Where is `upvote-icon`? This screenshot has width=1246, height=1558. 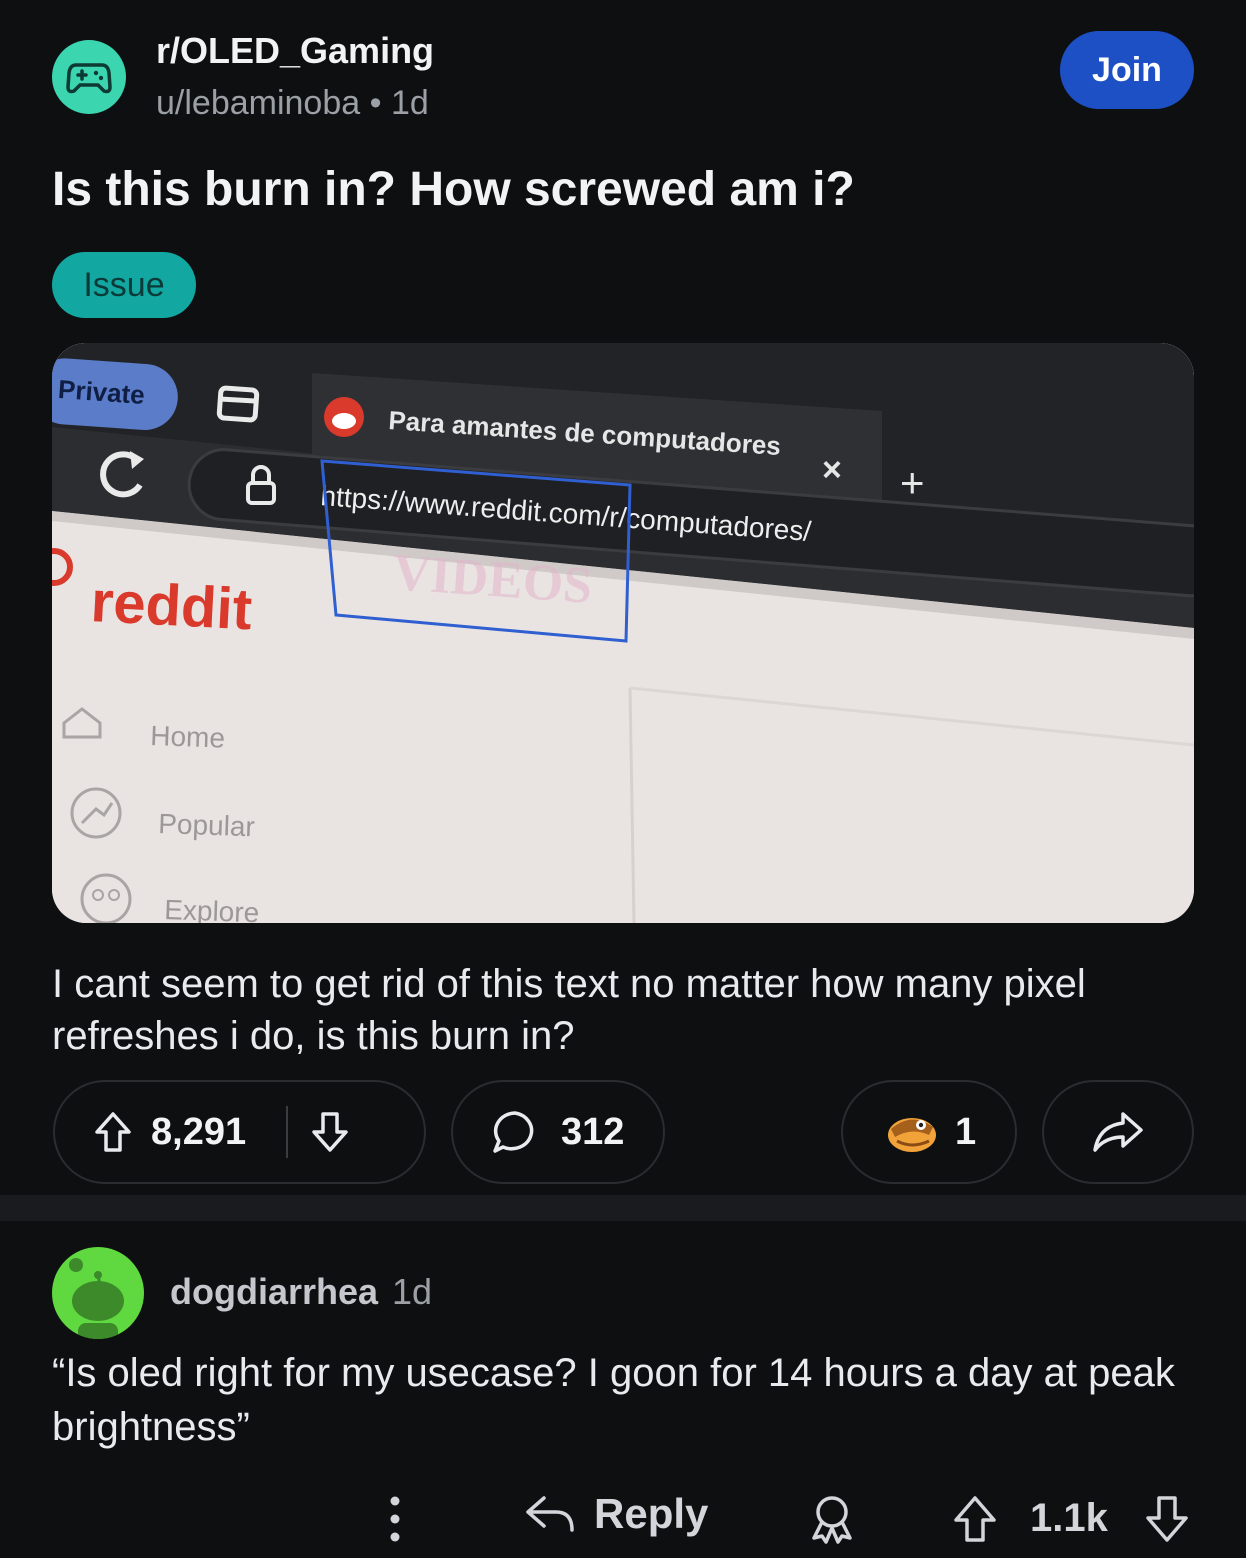 upvote-icon is located at coordinates (113, 1132).